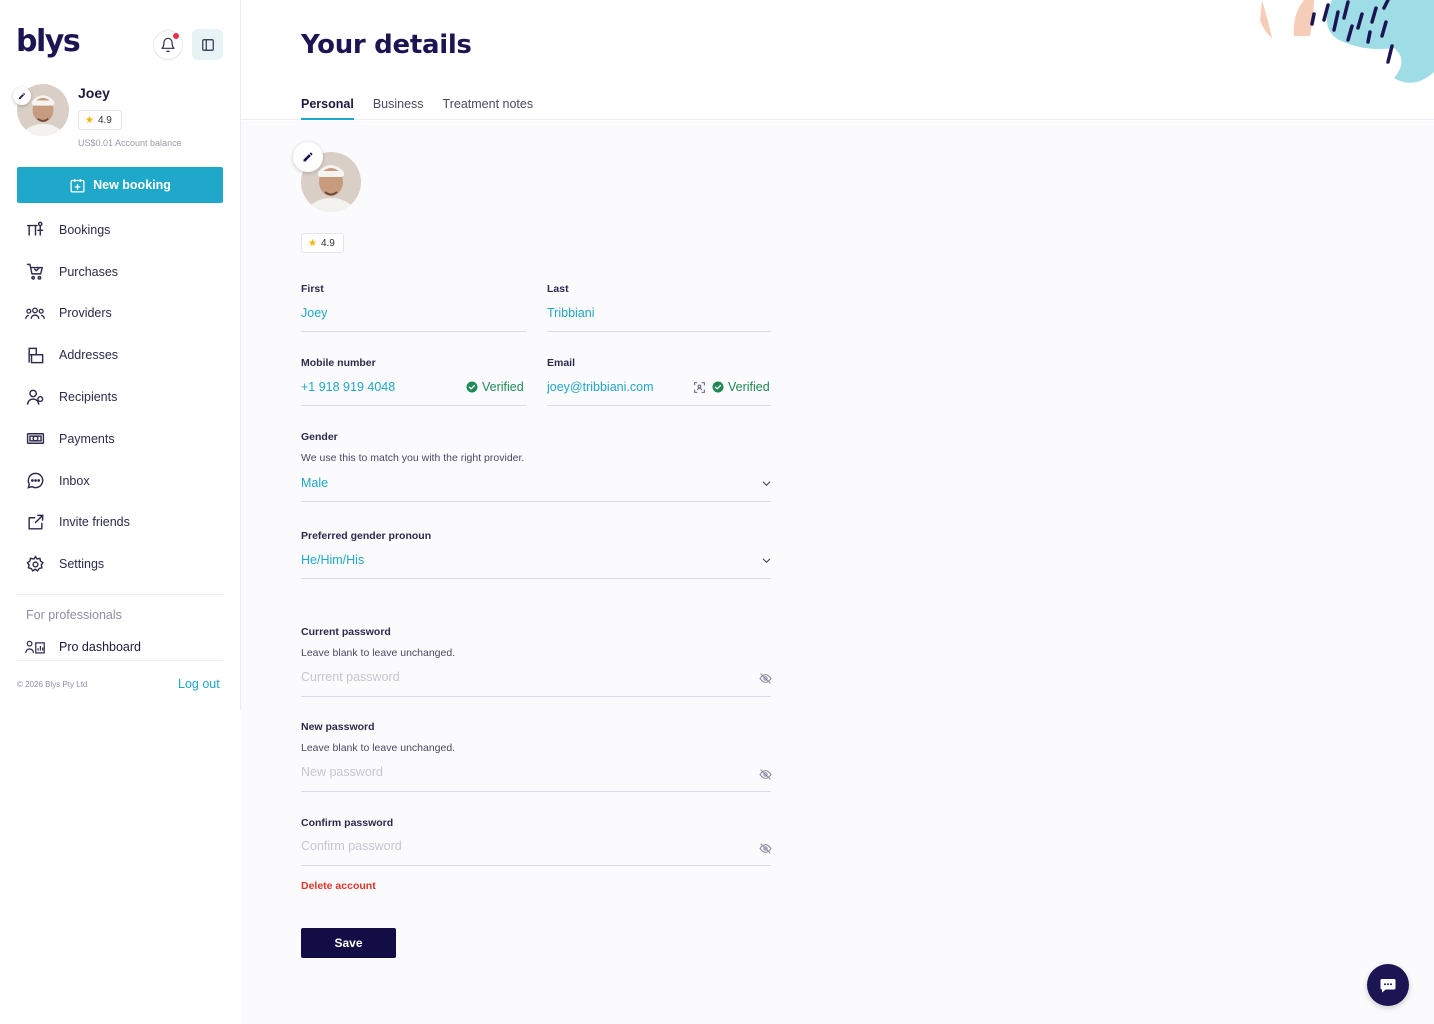 The height and width of the screenshot is (1024, 1434). I want to click on new-booking-button: New booking, so click(120, 185).